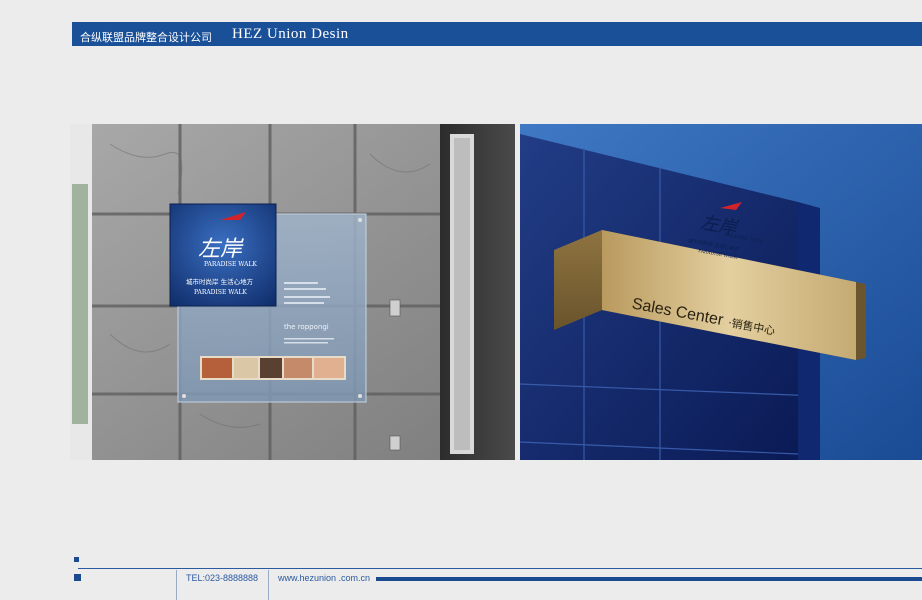 Image resolution: width=922 pixels, height=600 pixels. Describe the element at coordinates (146, 37) in the screenshot. I see `company-name-cn: 合纵联盟品牌整合设计公司` at that location.